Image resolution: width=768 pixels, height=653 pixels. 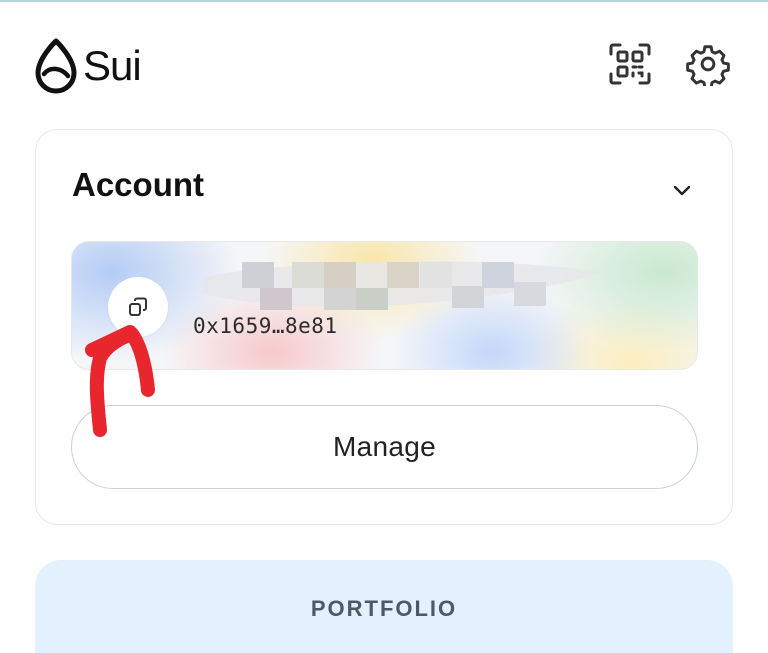 I want to click on chevron-down-icon, so click(x=682, y=190).